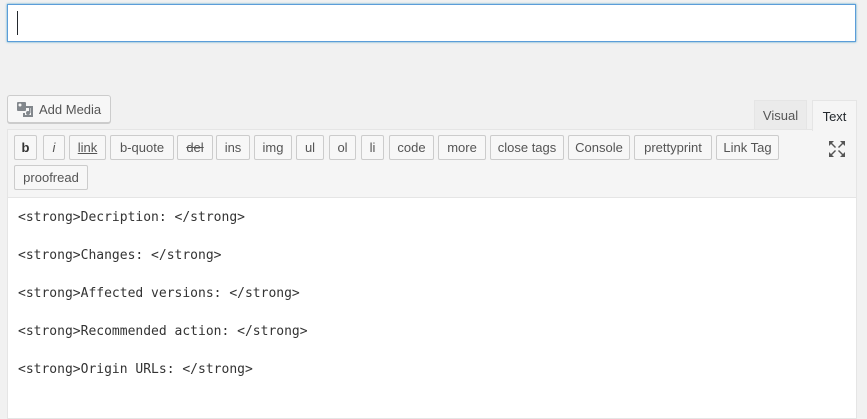  Describe the element at coordinates (131, 217) in the screenshot. I see `content-line: <strong>Decription: </strong>` at that location.